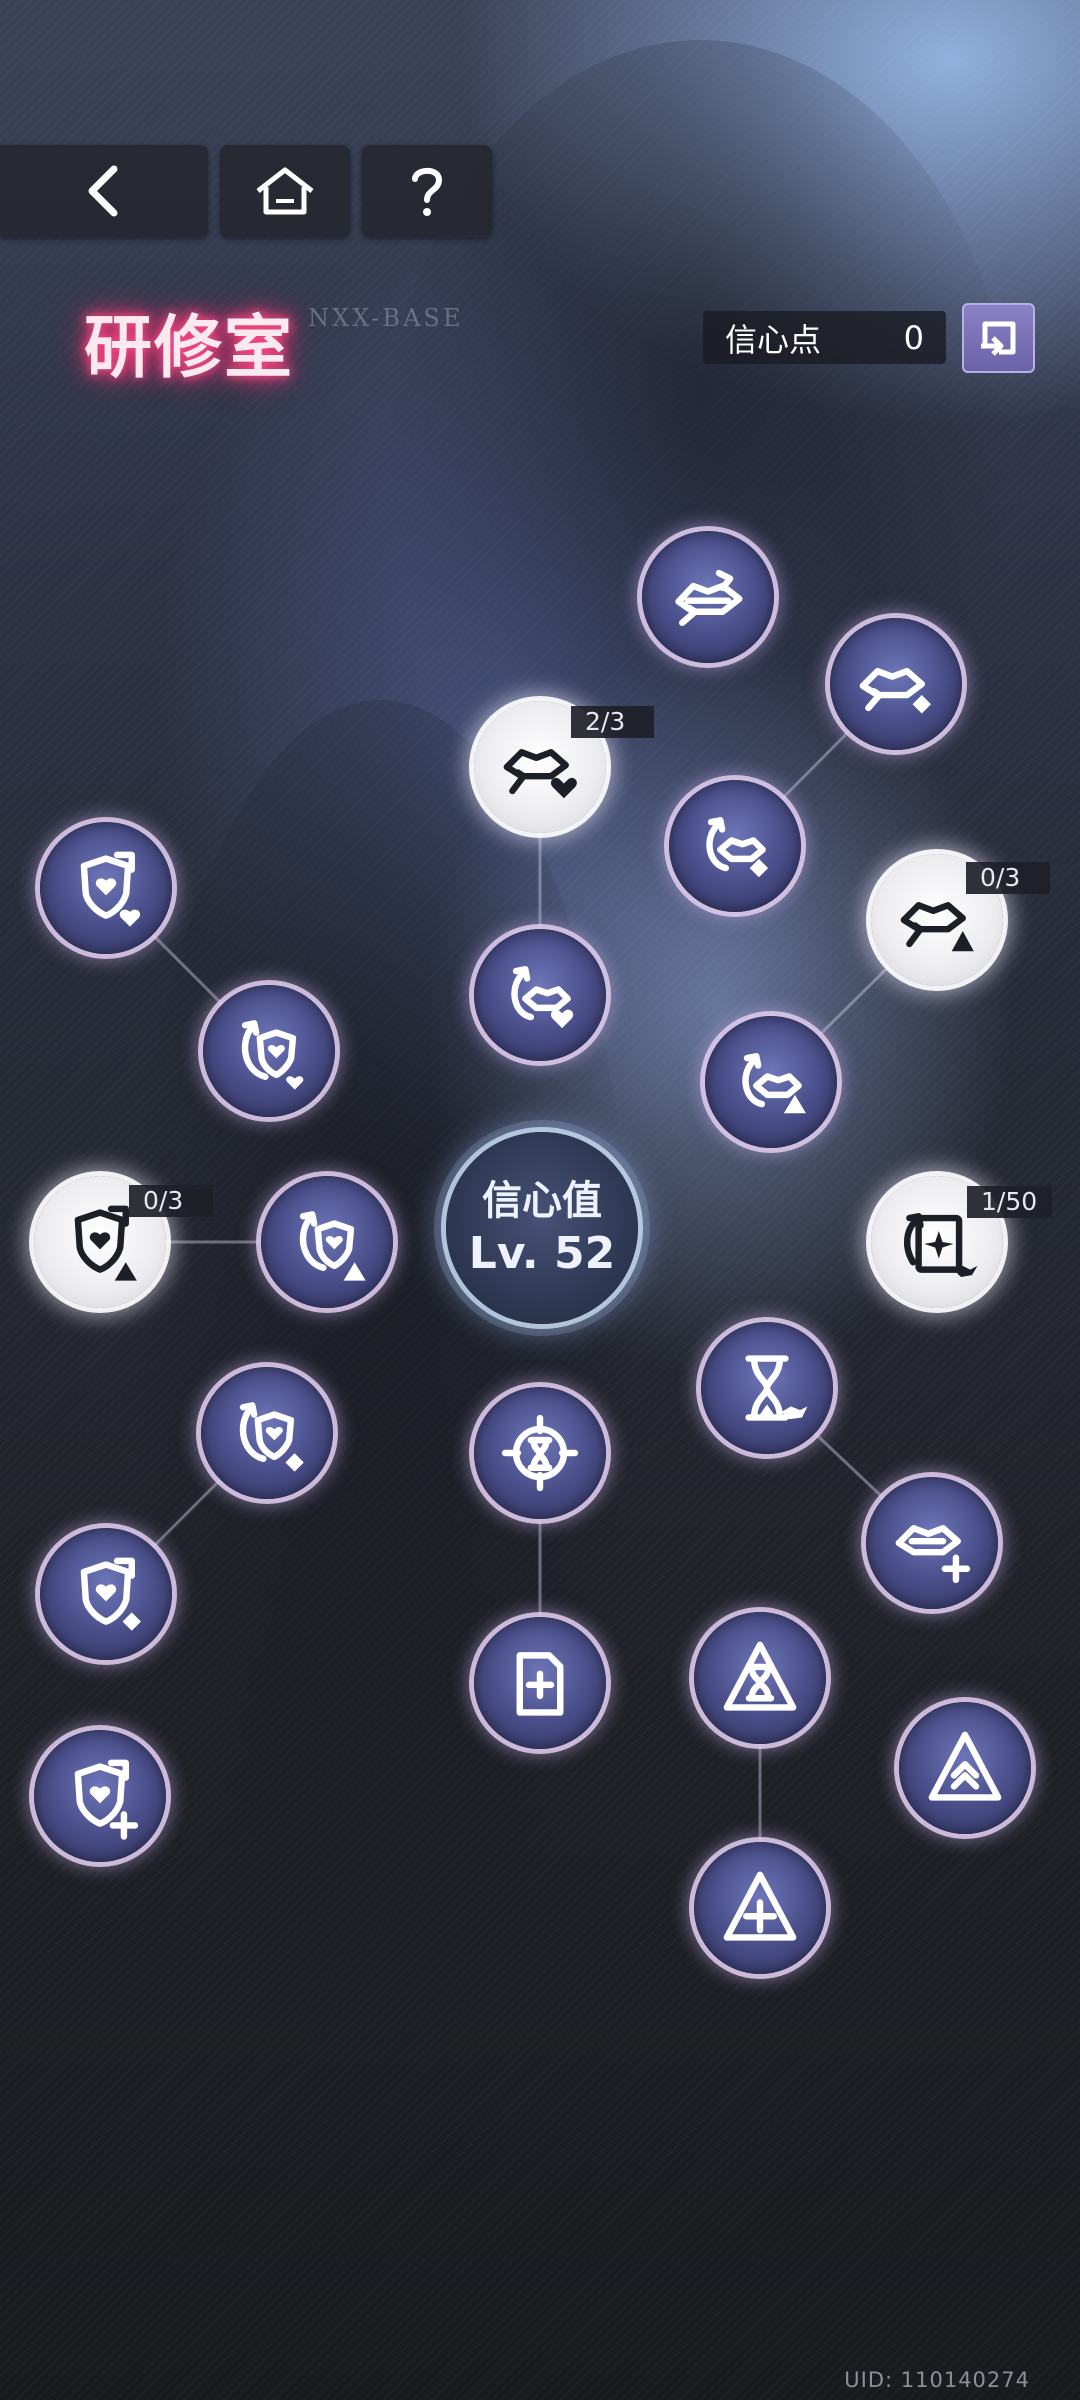  I want to click on exchange-button, so click(998, 338).